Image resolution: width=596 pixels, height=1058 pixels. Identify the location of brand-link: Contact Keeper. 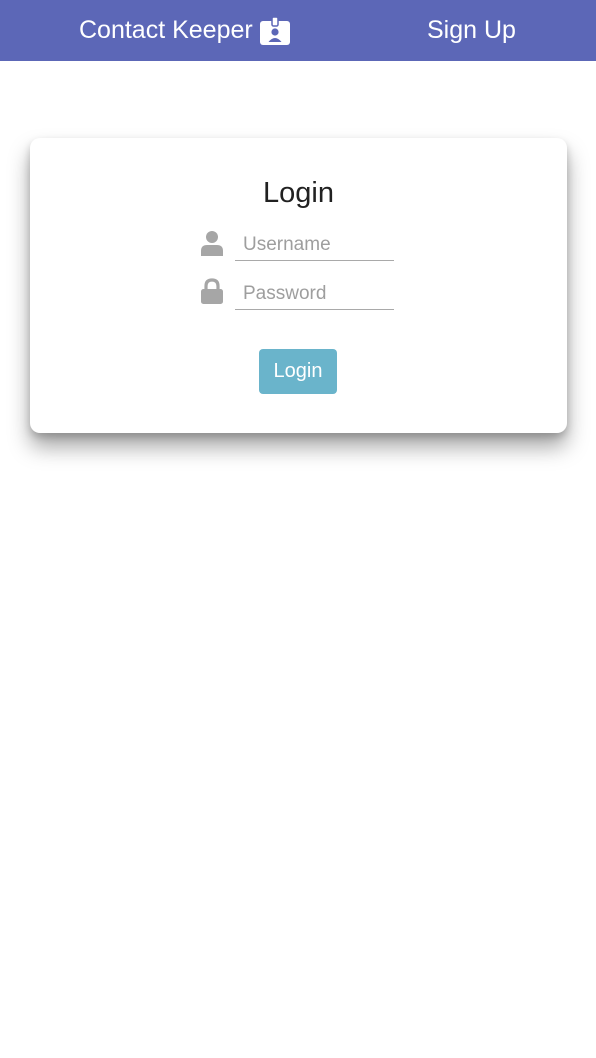
(184, 30).